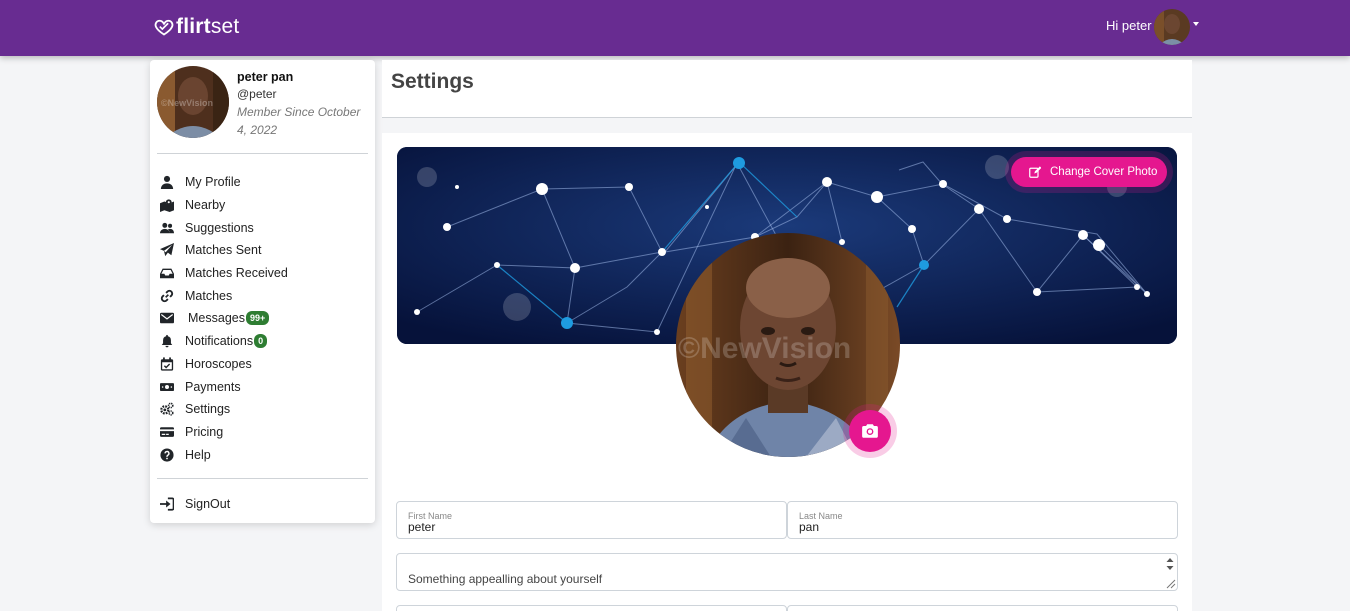  What do you see at coordinates (1196, 24) in the screenshot?
I see `chevron-down-icon` at bounding box center [1196, 24].